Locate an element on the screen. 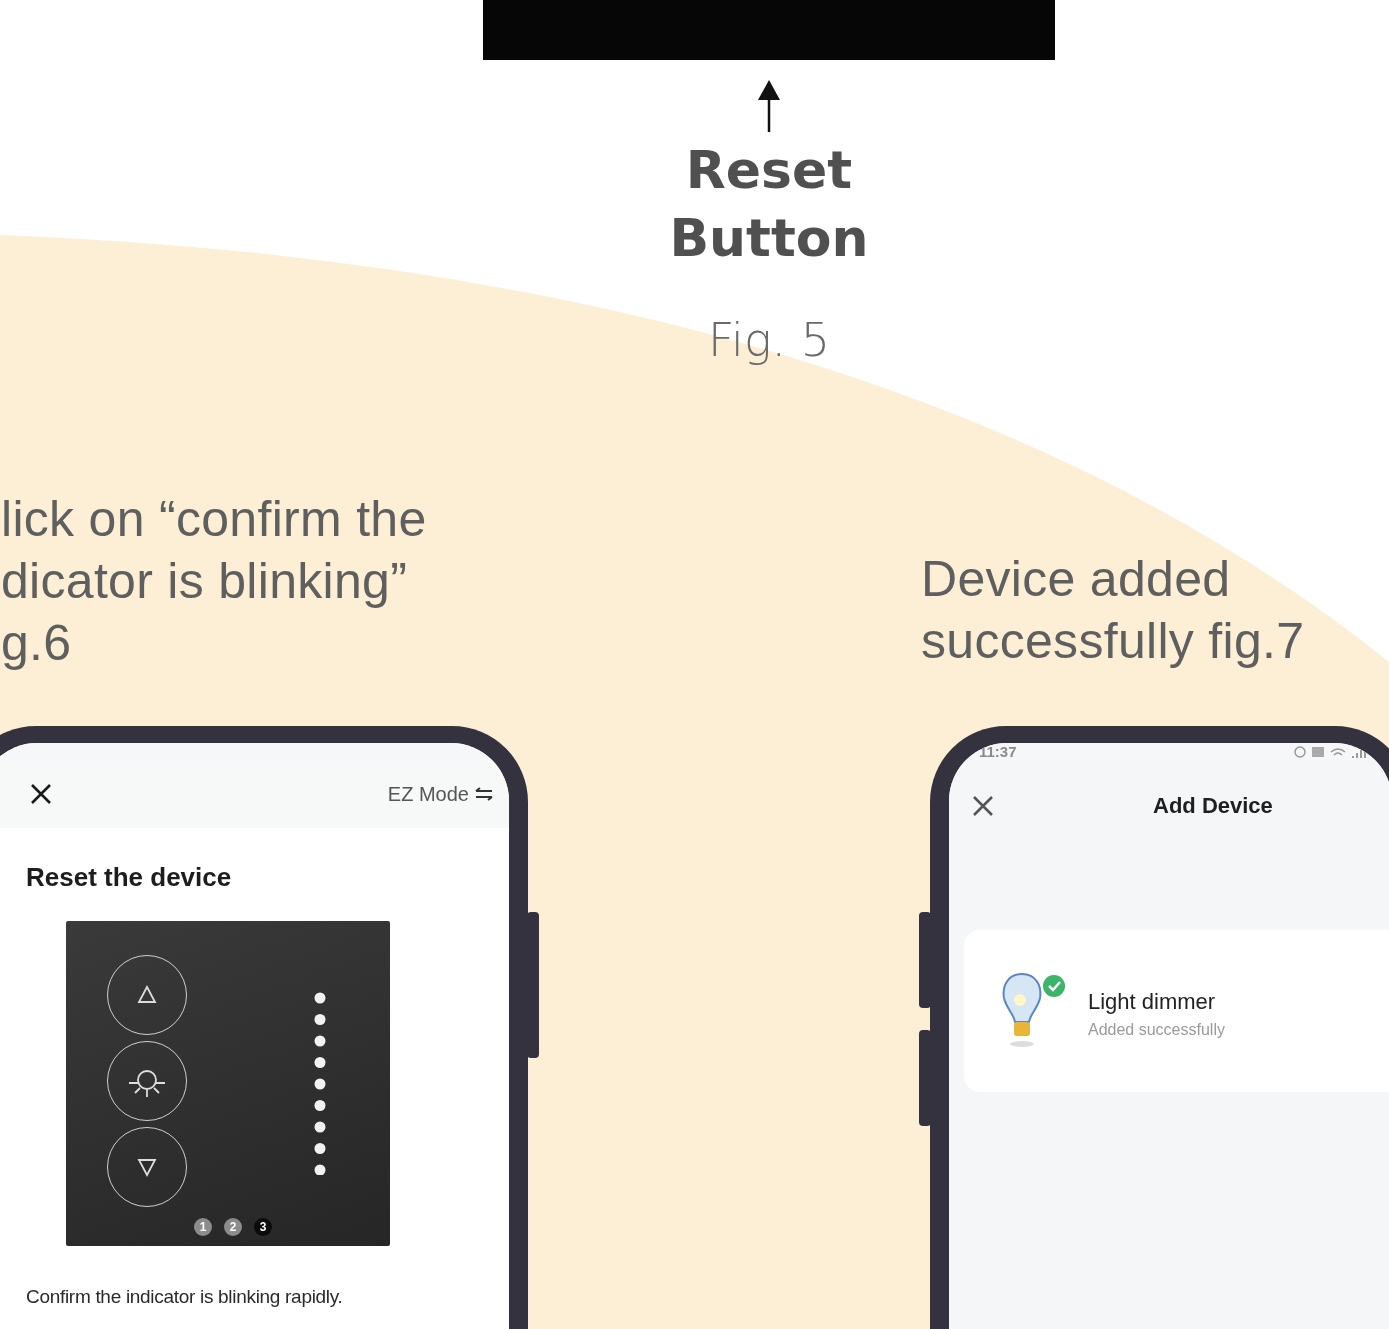 The image size is (1389, 1329). screen-title: Add Device is located at coordinates (1213, 806).